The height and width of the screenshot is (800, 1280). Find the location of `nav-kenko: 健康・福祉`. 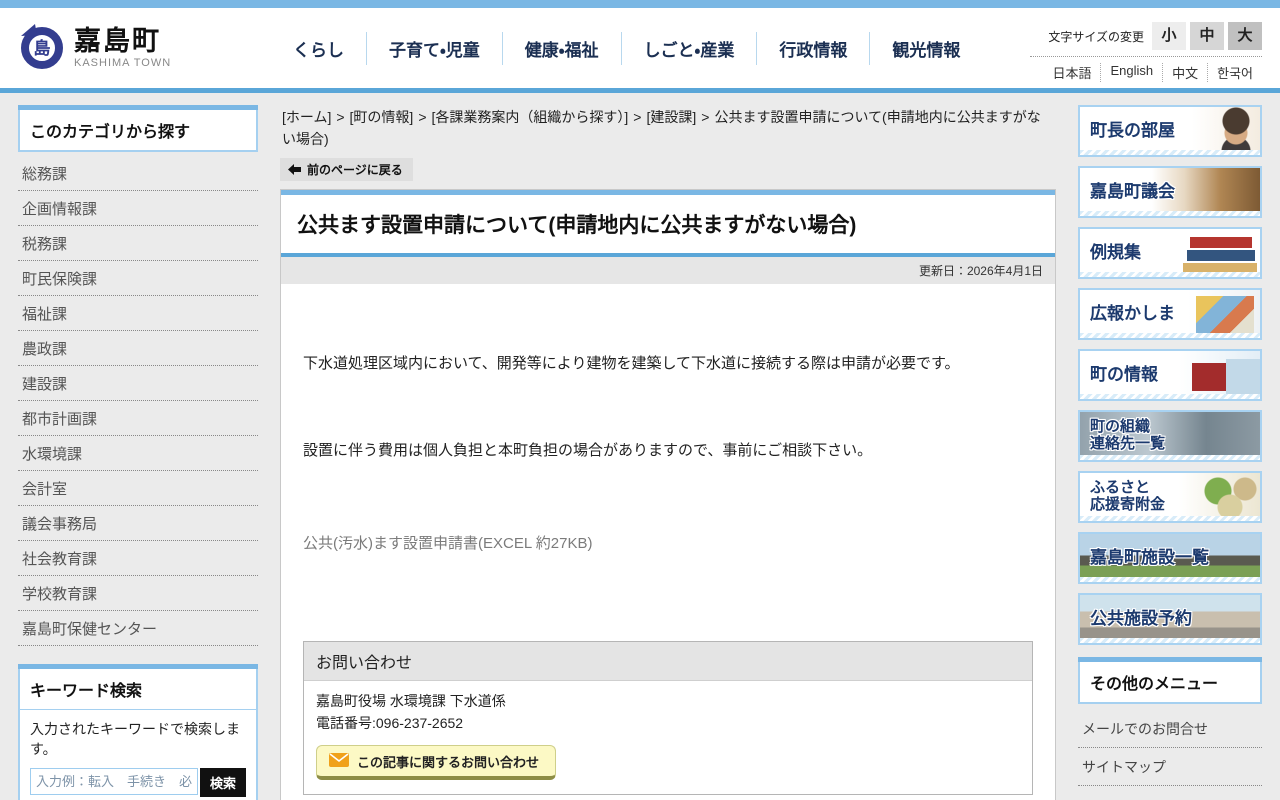

nav-kenko: 健康・福祉 is located at coordinates (561, 48).